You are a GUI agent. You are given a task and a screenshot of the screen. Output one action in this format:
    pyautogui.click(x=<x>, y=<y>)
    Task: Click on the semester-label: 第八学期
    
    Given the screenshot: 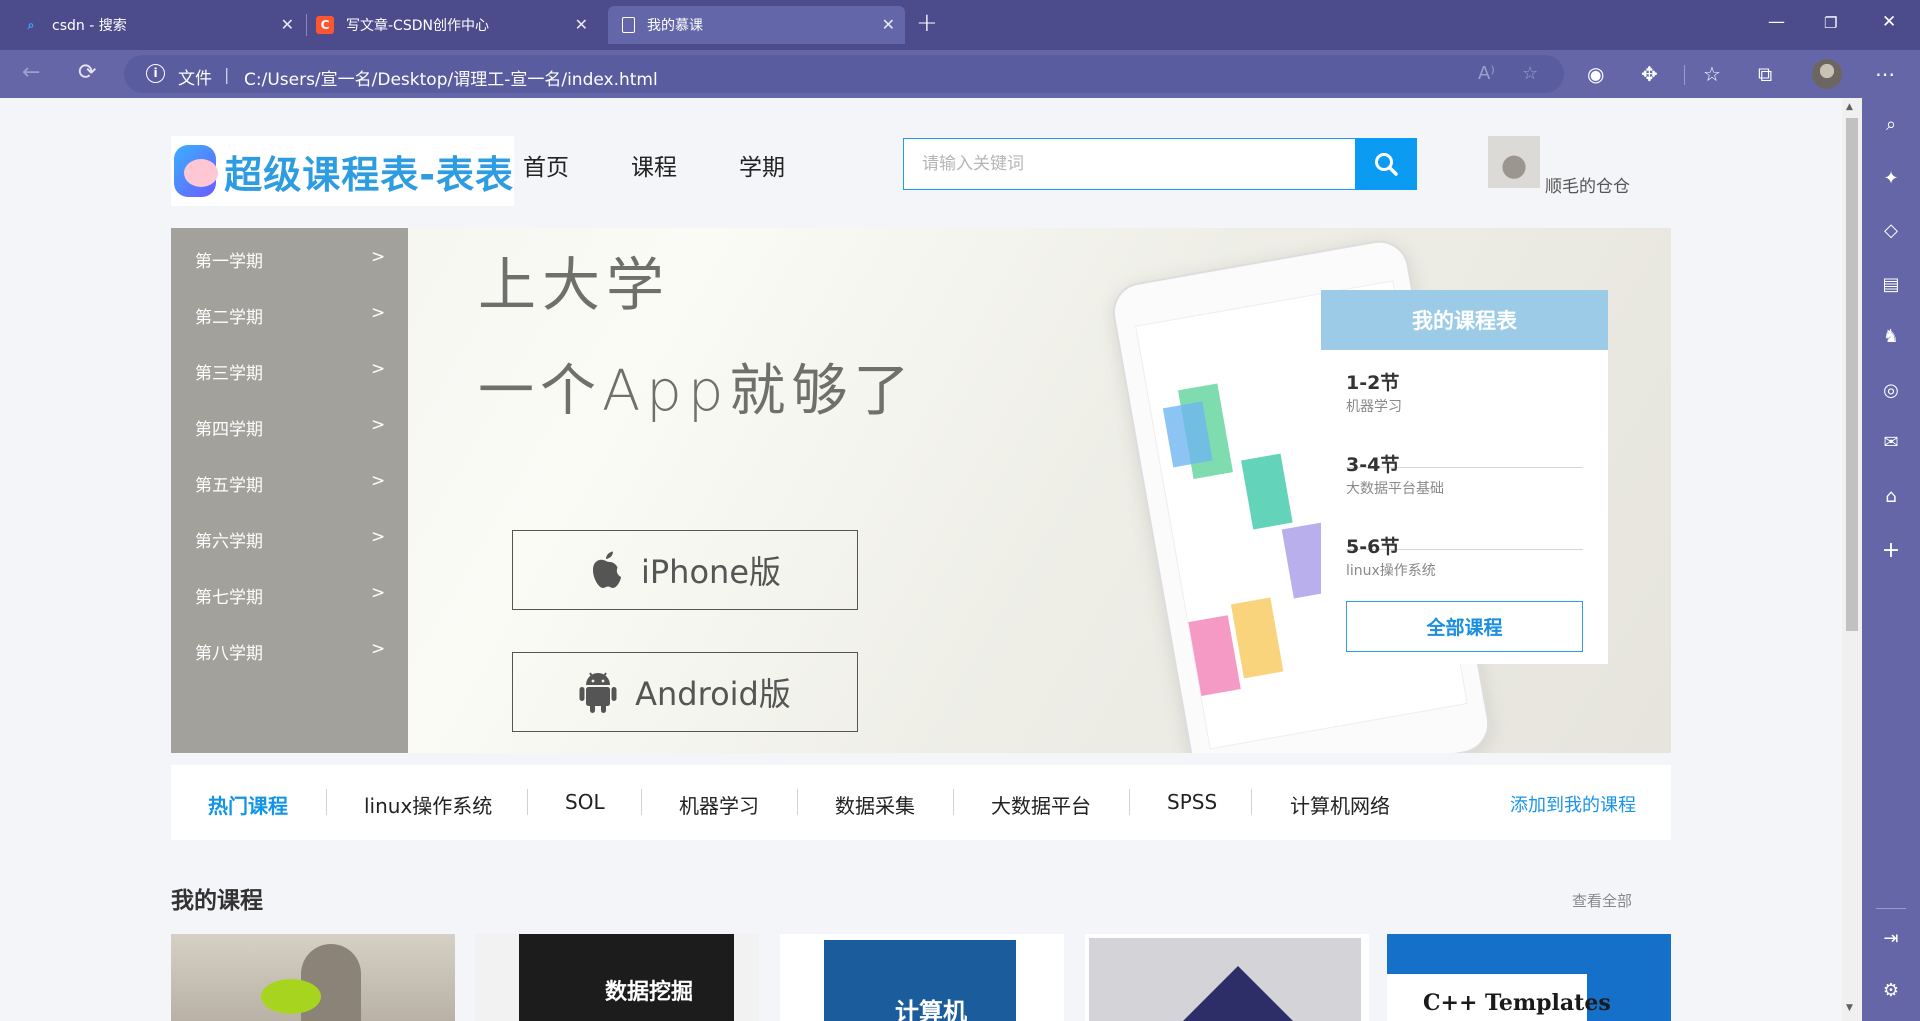 What is the action you would take?
    pyautogui.click(x=229, y=654)
    